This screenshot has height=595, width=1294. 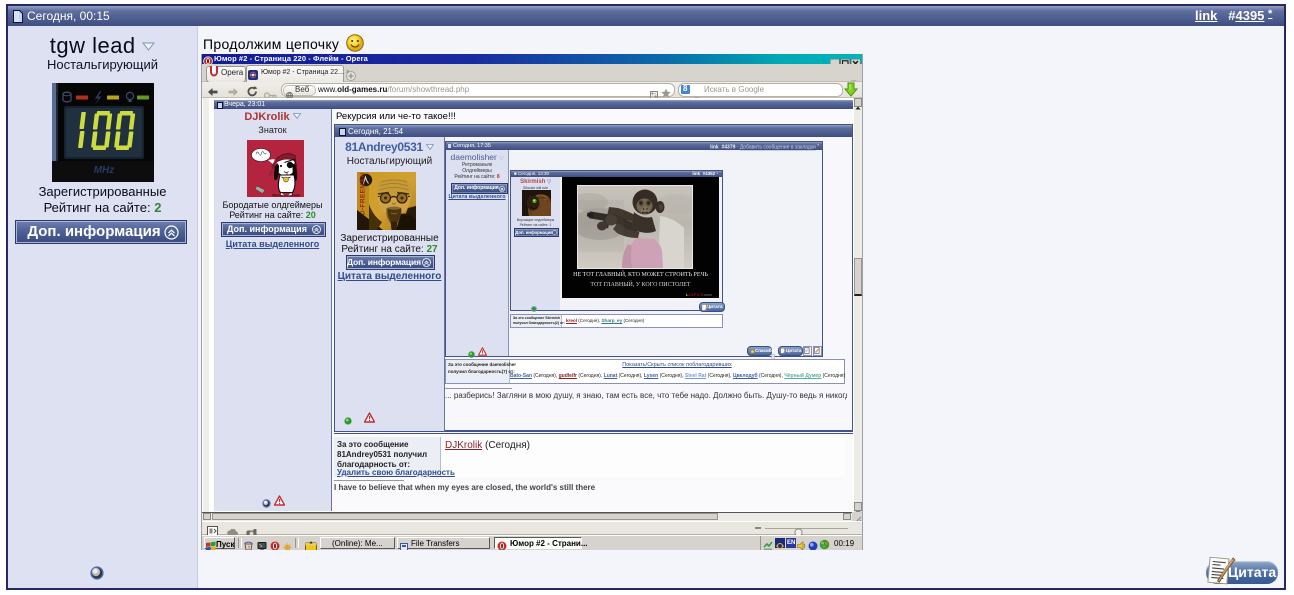 I want to click on svg-text: MHz, so click(x=104, y=170).